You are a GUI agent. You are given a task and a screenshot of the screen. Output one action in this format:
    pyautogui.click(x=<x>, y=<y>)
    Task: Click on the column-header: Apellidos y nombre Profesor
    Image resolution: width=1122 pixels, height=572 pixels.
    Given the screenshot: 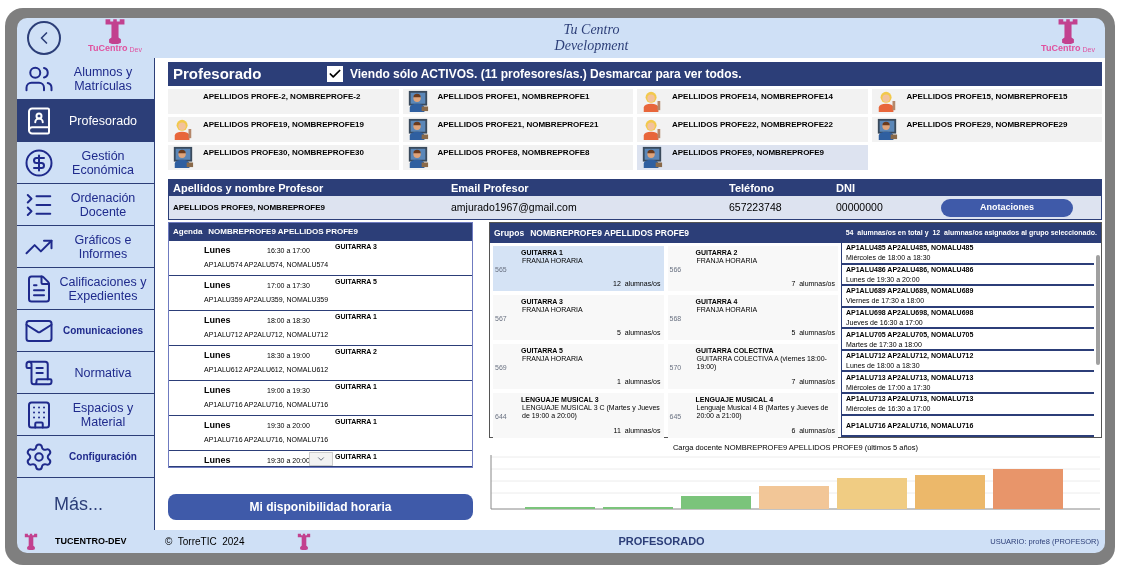 What is the action you would take?
    pyautogui.click(x=249, y=188)
    